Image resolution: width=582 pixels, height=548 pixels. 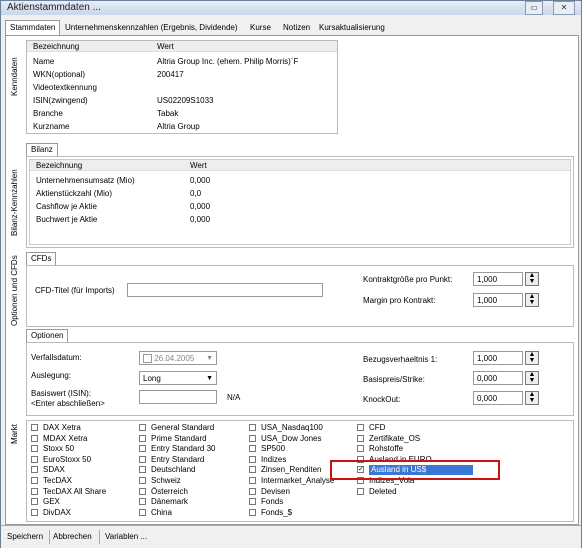 What do you see at coordinates (169, 501) in the screenshot?
I see `markt-checkbox-label: Dänemark` at bounding box center [169, 501].